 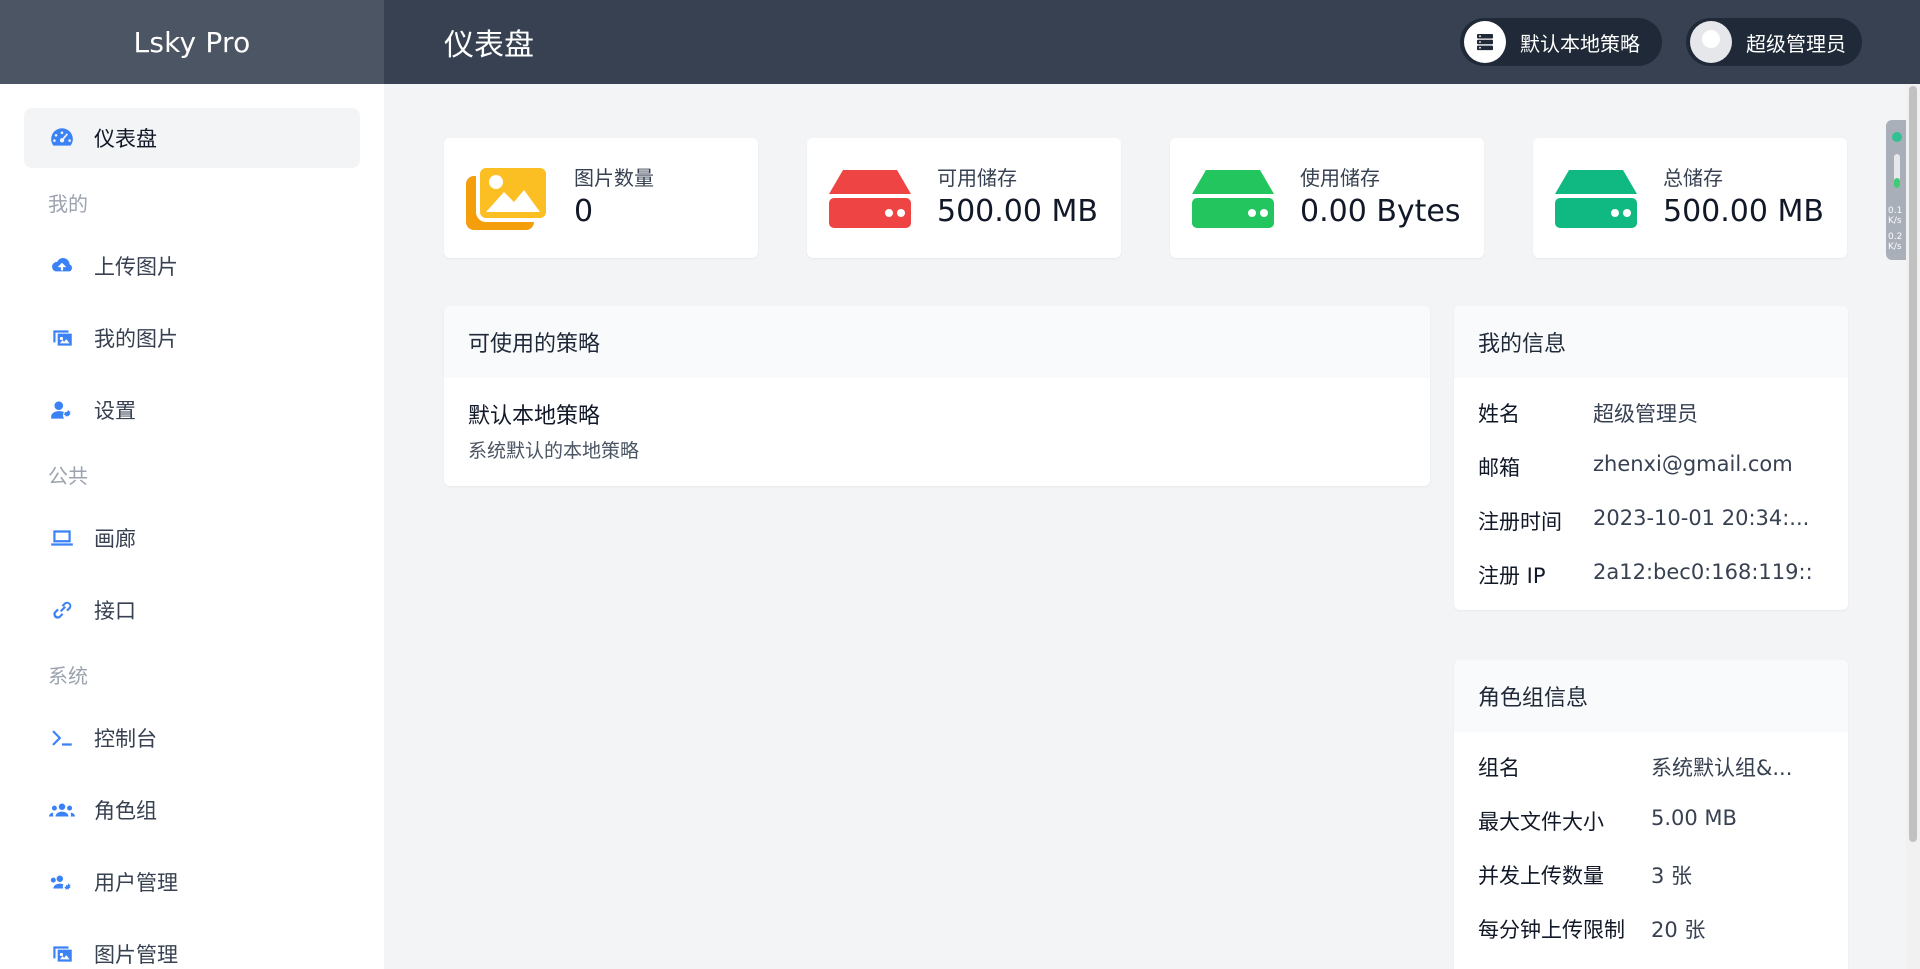 I want to click on sidebar-item-label: 我的图片, so click(x=136, y=339).